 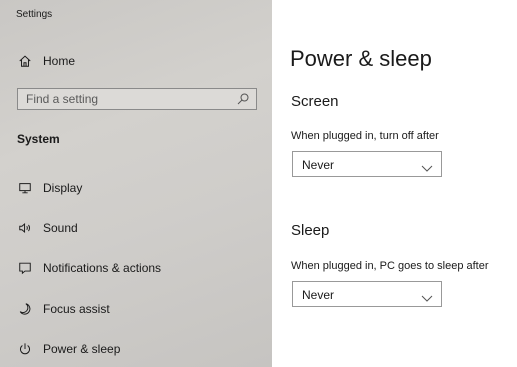 I want to click on sidebar-item-label: Power & sleep, so click(x=82, y=349).